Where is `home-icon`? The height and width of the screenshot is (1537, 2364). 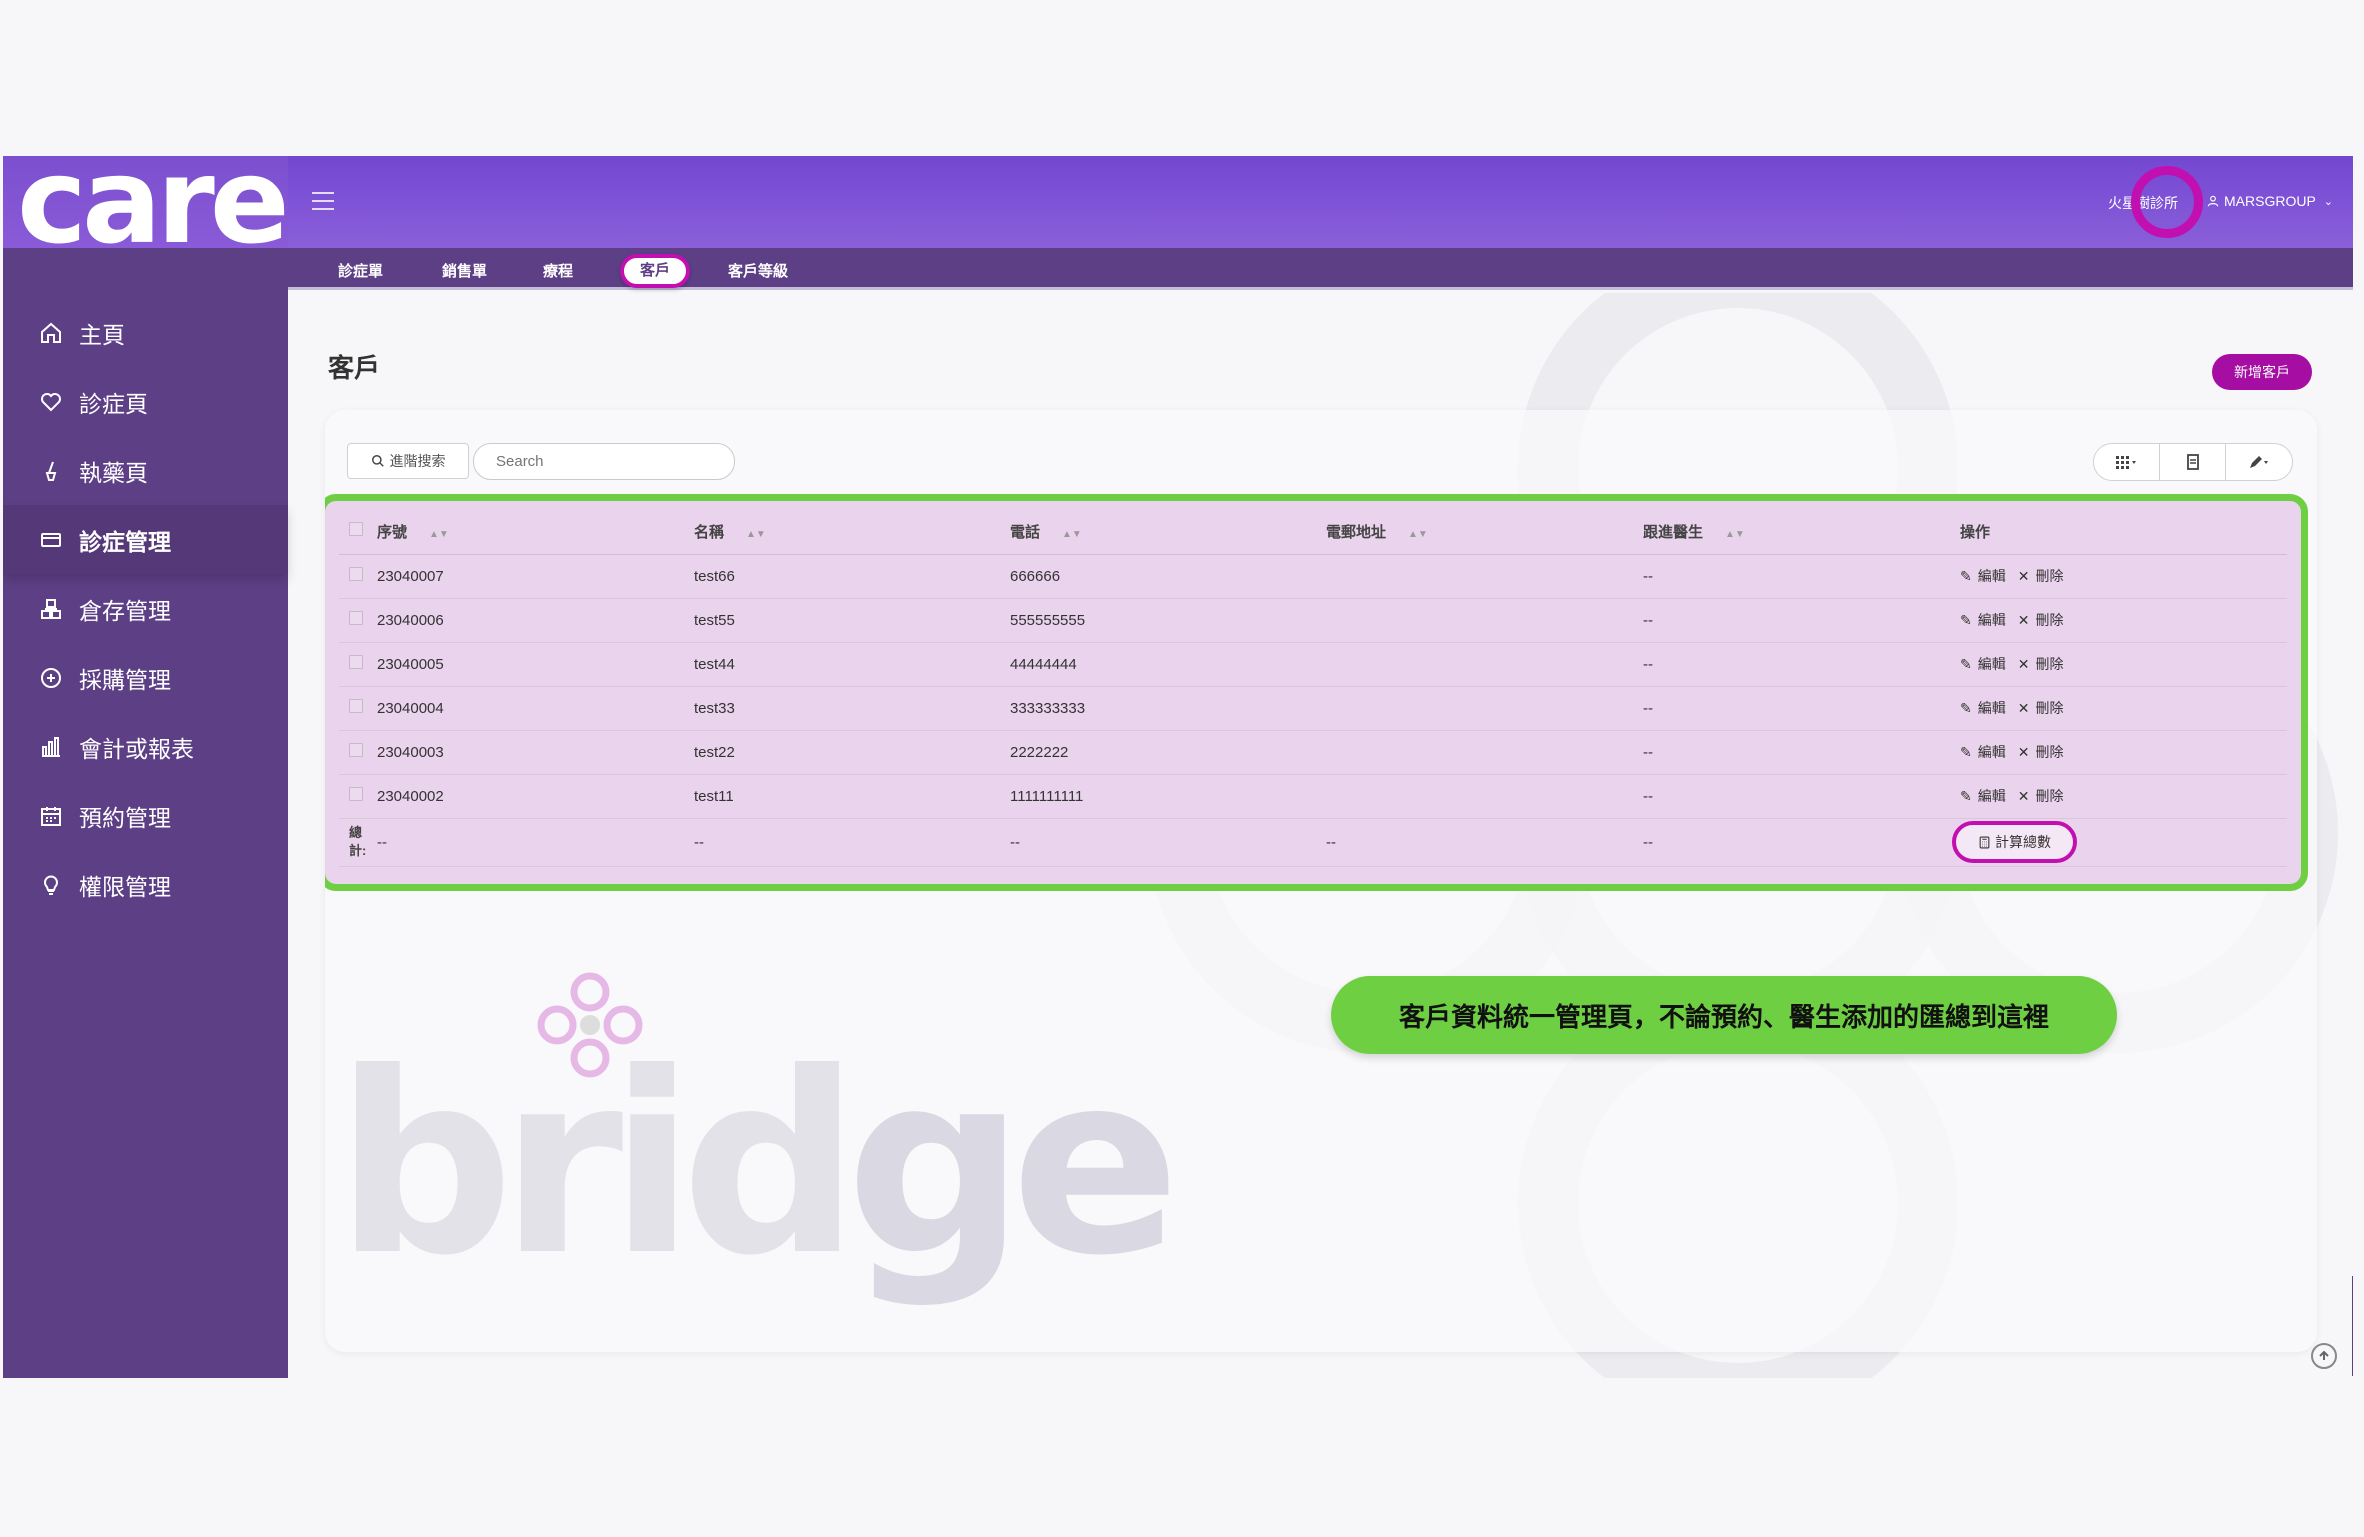
home-icon is located at coordinates (51, 333).